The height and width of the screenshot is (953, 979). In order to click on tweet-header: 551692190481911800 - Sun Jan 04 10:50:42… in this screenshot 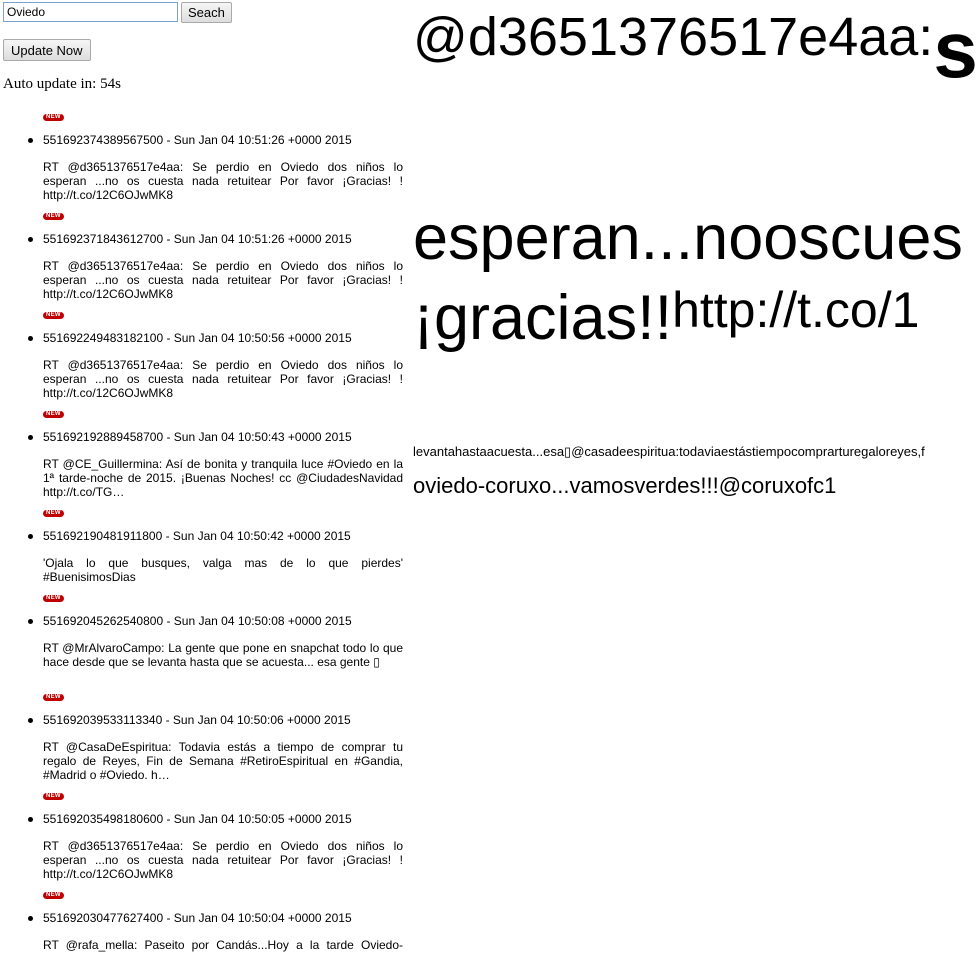, I will do `click(219, 536)`.